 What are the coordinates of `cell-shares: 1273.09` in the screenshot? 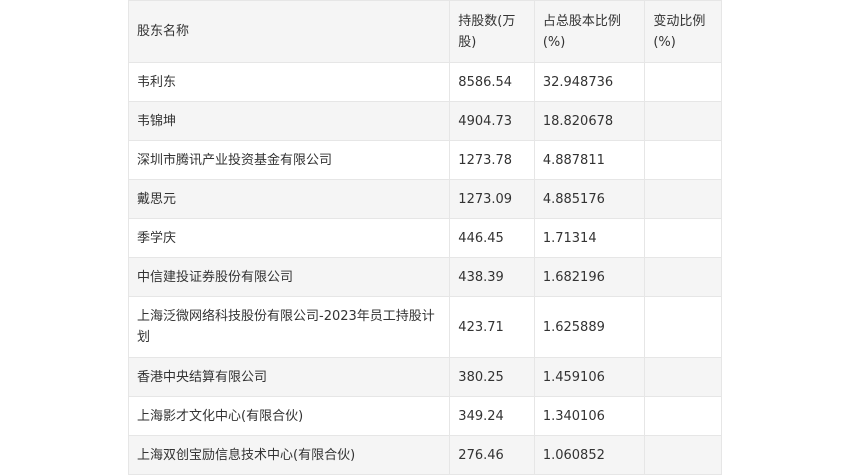 It's located at (492, 199).